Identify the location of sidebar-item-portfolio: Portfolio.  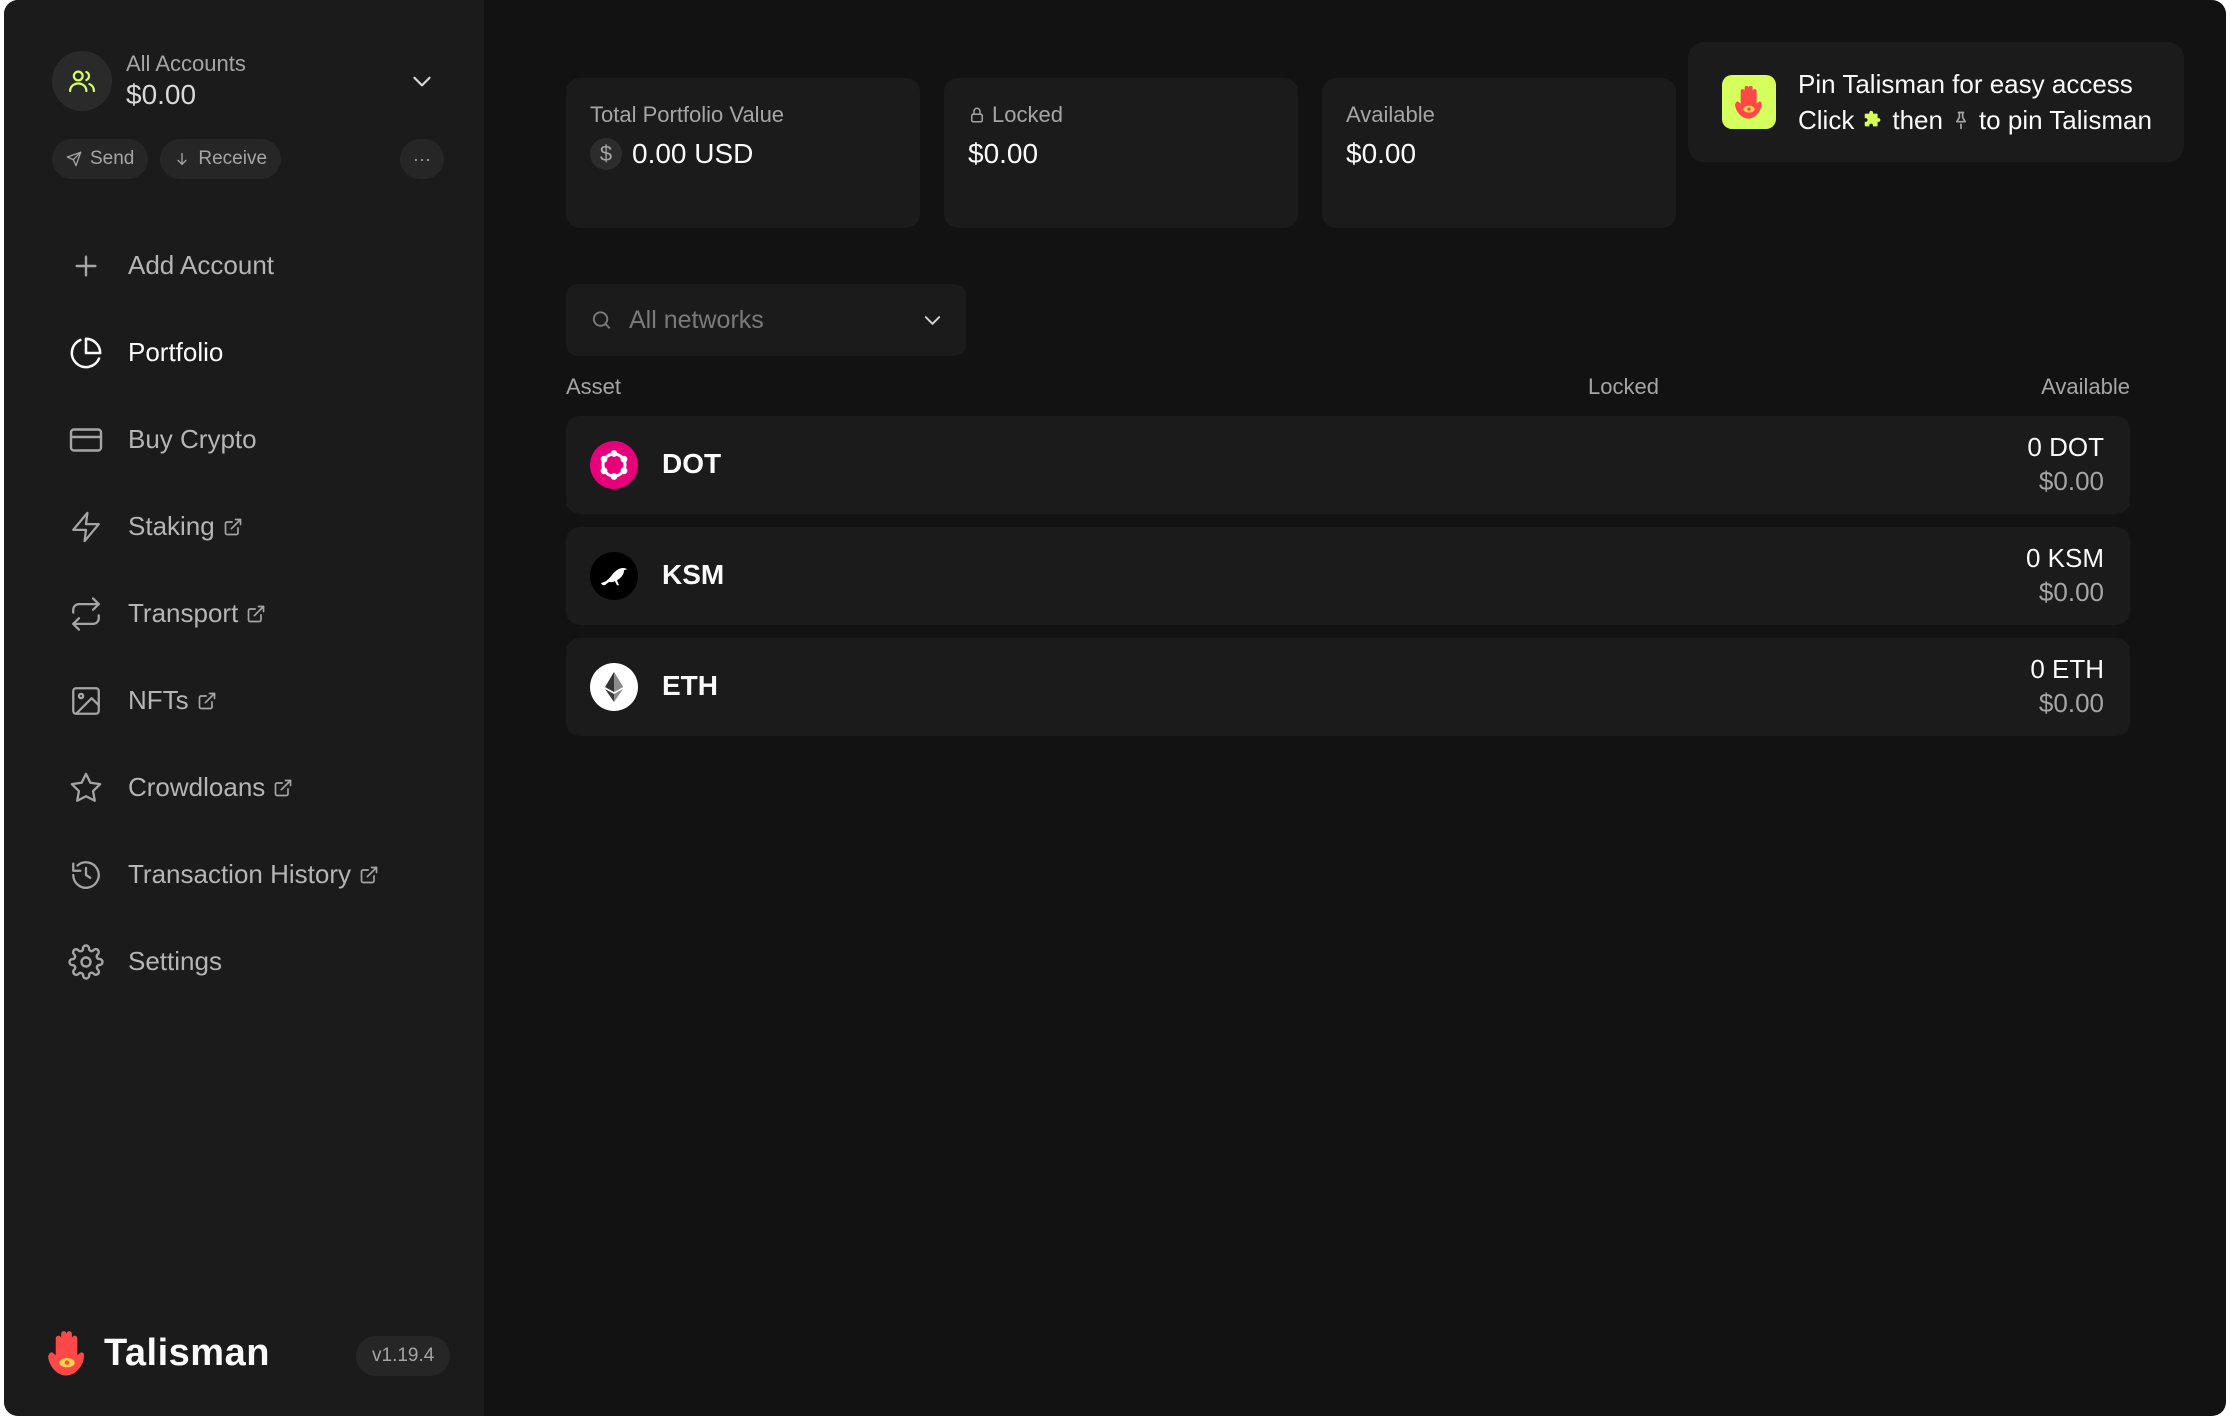
(264, 352).